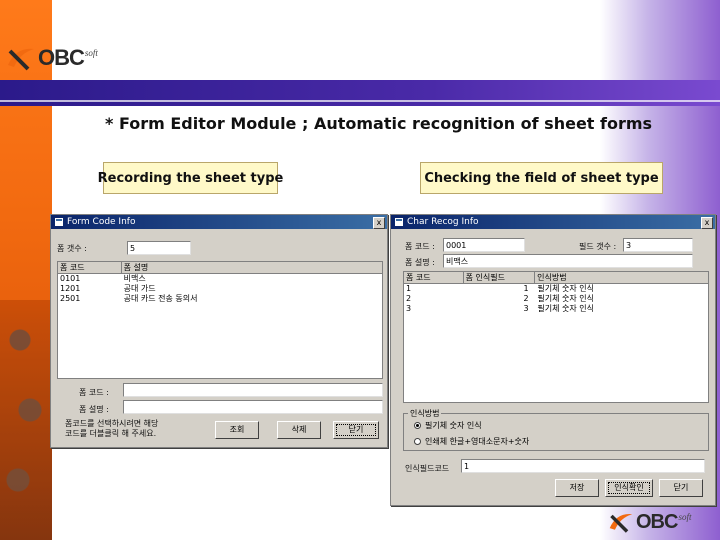 The width and height of the screenshot is (720, 540). Describe the element at coordinates (360, 93) in the screenshot. I see `header-bar` at that location.